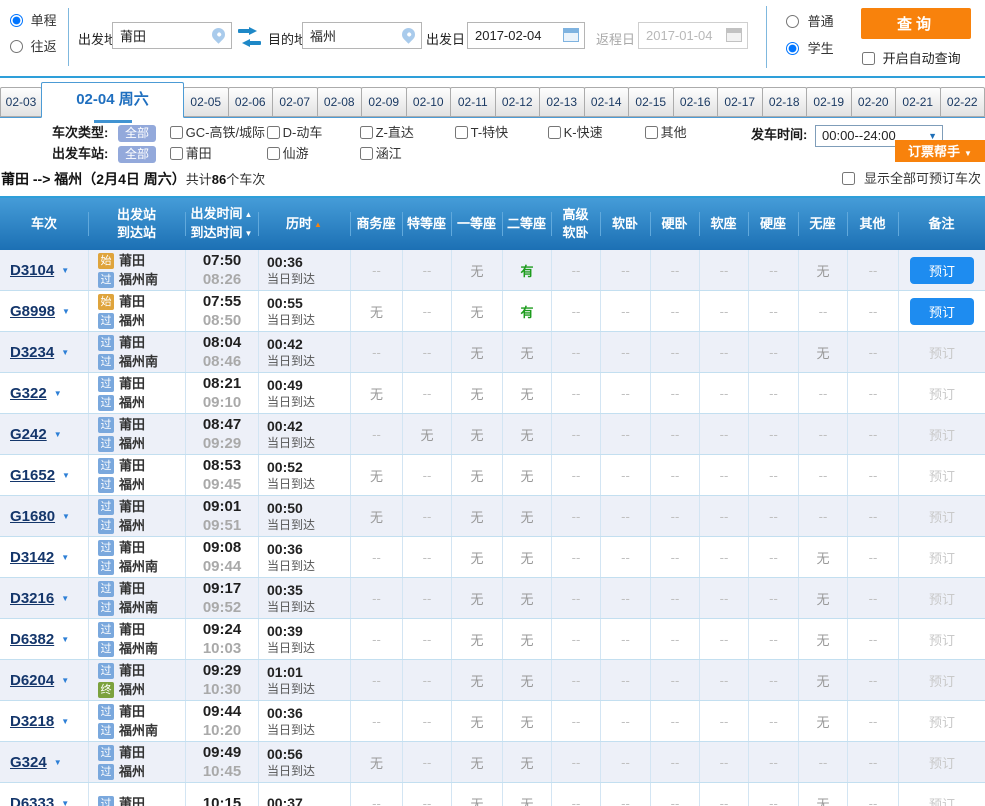  I want to click on search-button: 查询, so click(916, 23).